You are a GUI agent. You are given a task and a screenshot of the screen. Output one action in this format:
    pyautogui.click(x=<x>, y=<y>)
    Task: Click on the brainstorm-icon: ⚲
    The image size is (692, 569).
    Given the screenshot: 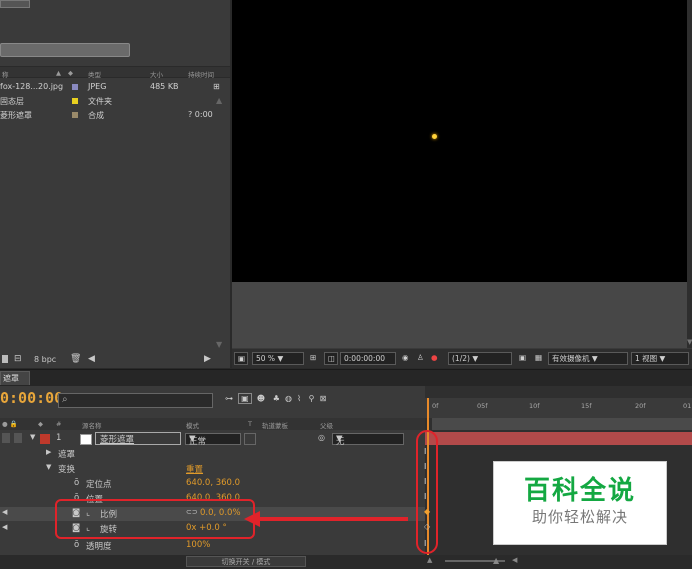 What is the action you would take?
    pyautogui.click(x=312, y=398)
    